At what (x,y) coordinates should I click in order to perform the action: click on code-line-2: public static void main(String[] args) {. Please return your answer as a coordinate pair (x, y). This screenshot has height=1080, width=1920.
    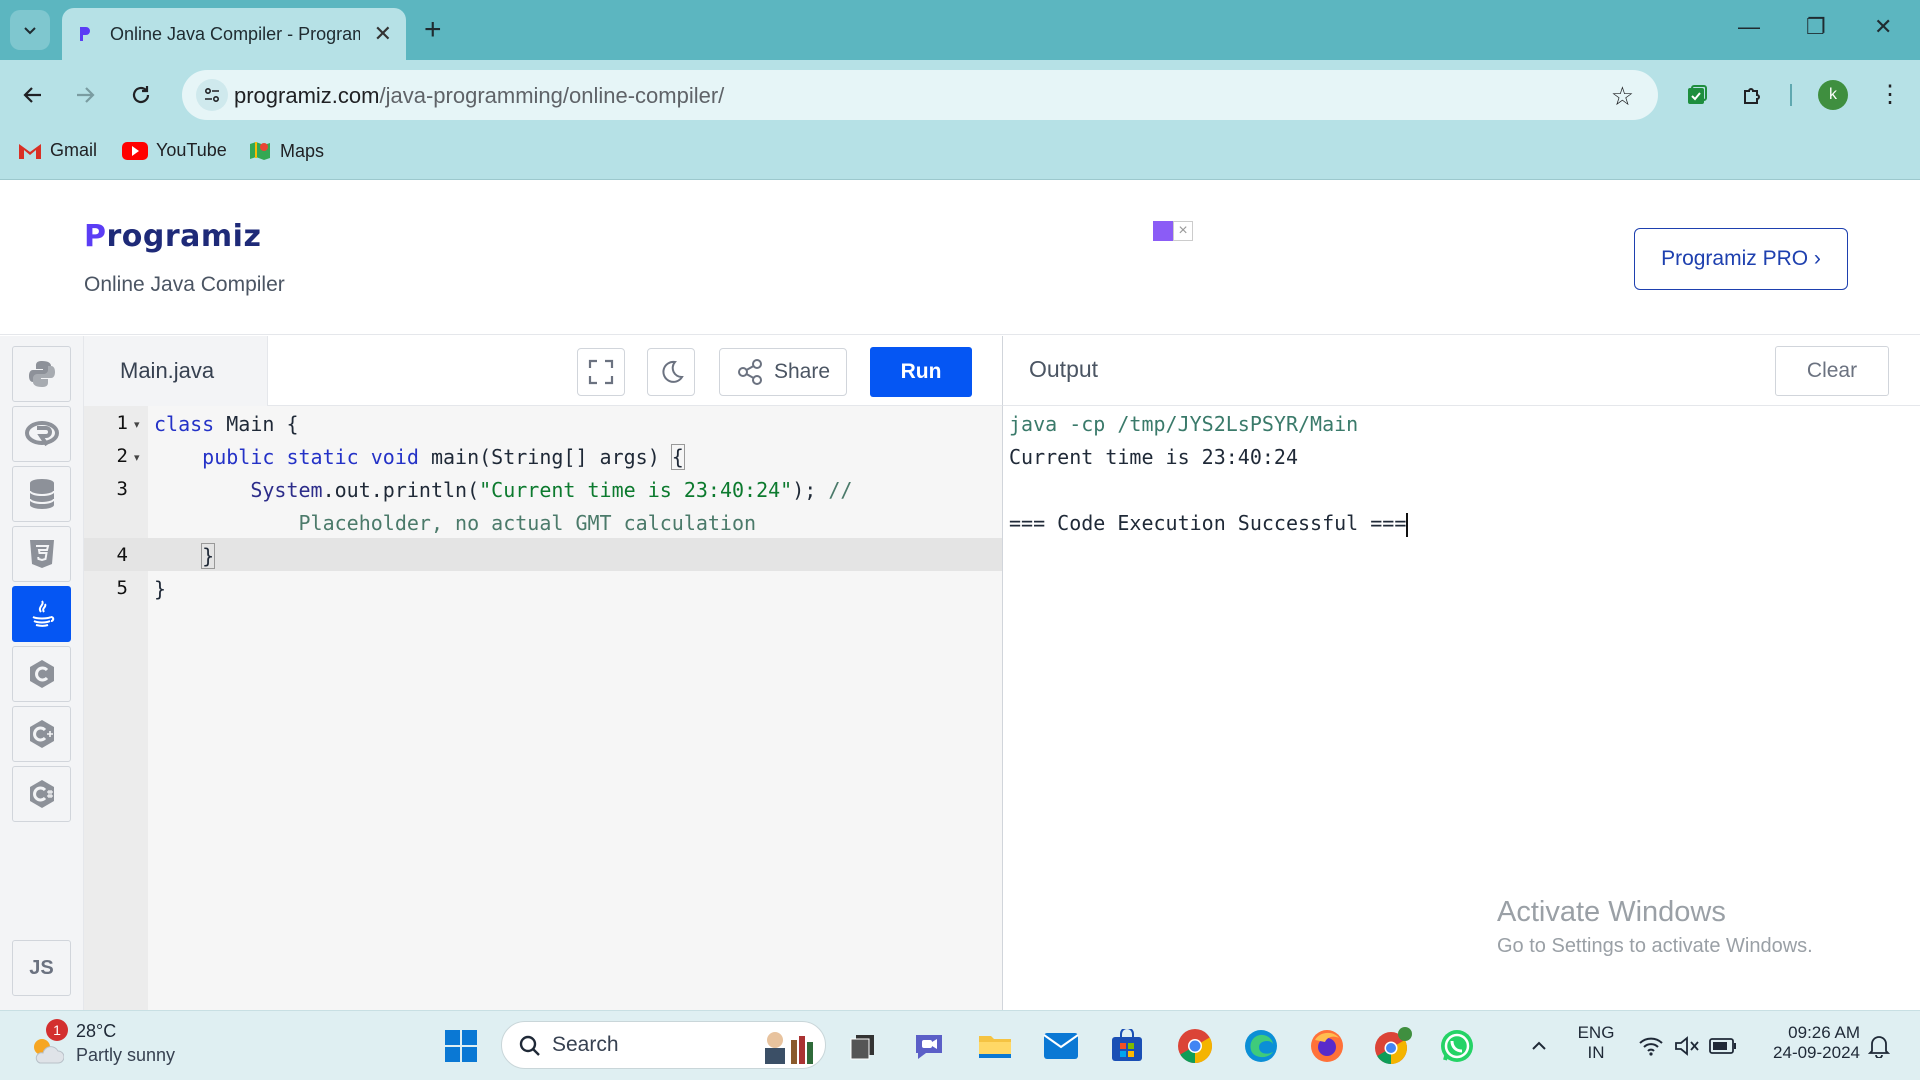
    Looking at the image, I should click on (443, 457).